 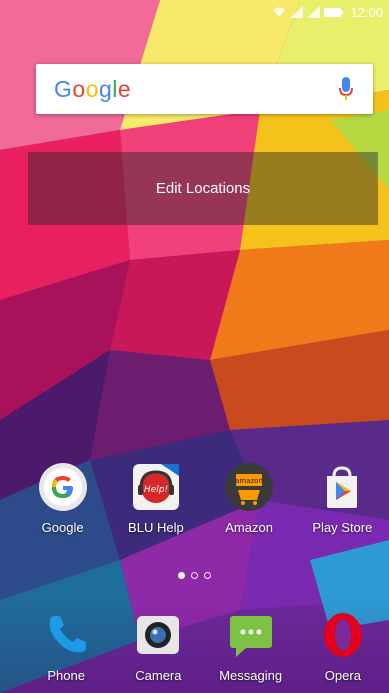 I want to click on app-label: Phone, so click(x=66, y=675).